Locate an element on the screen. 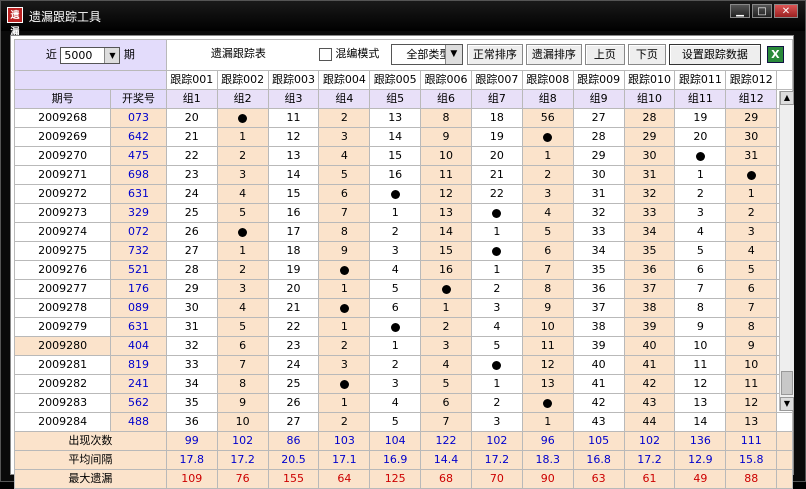  tracker-header: 跟踪002 is located at coordinates (242, 80).